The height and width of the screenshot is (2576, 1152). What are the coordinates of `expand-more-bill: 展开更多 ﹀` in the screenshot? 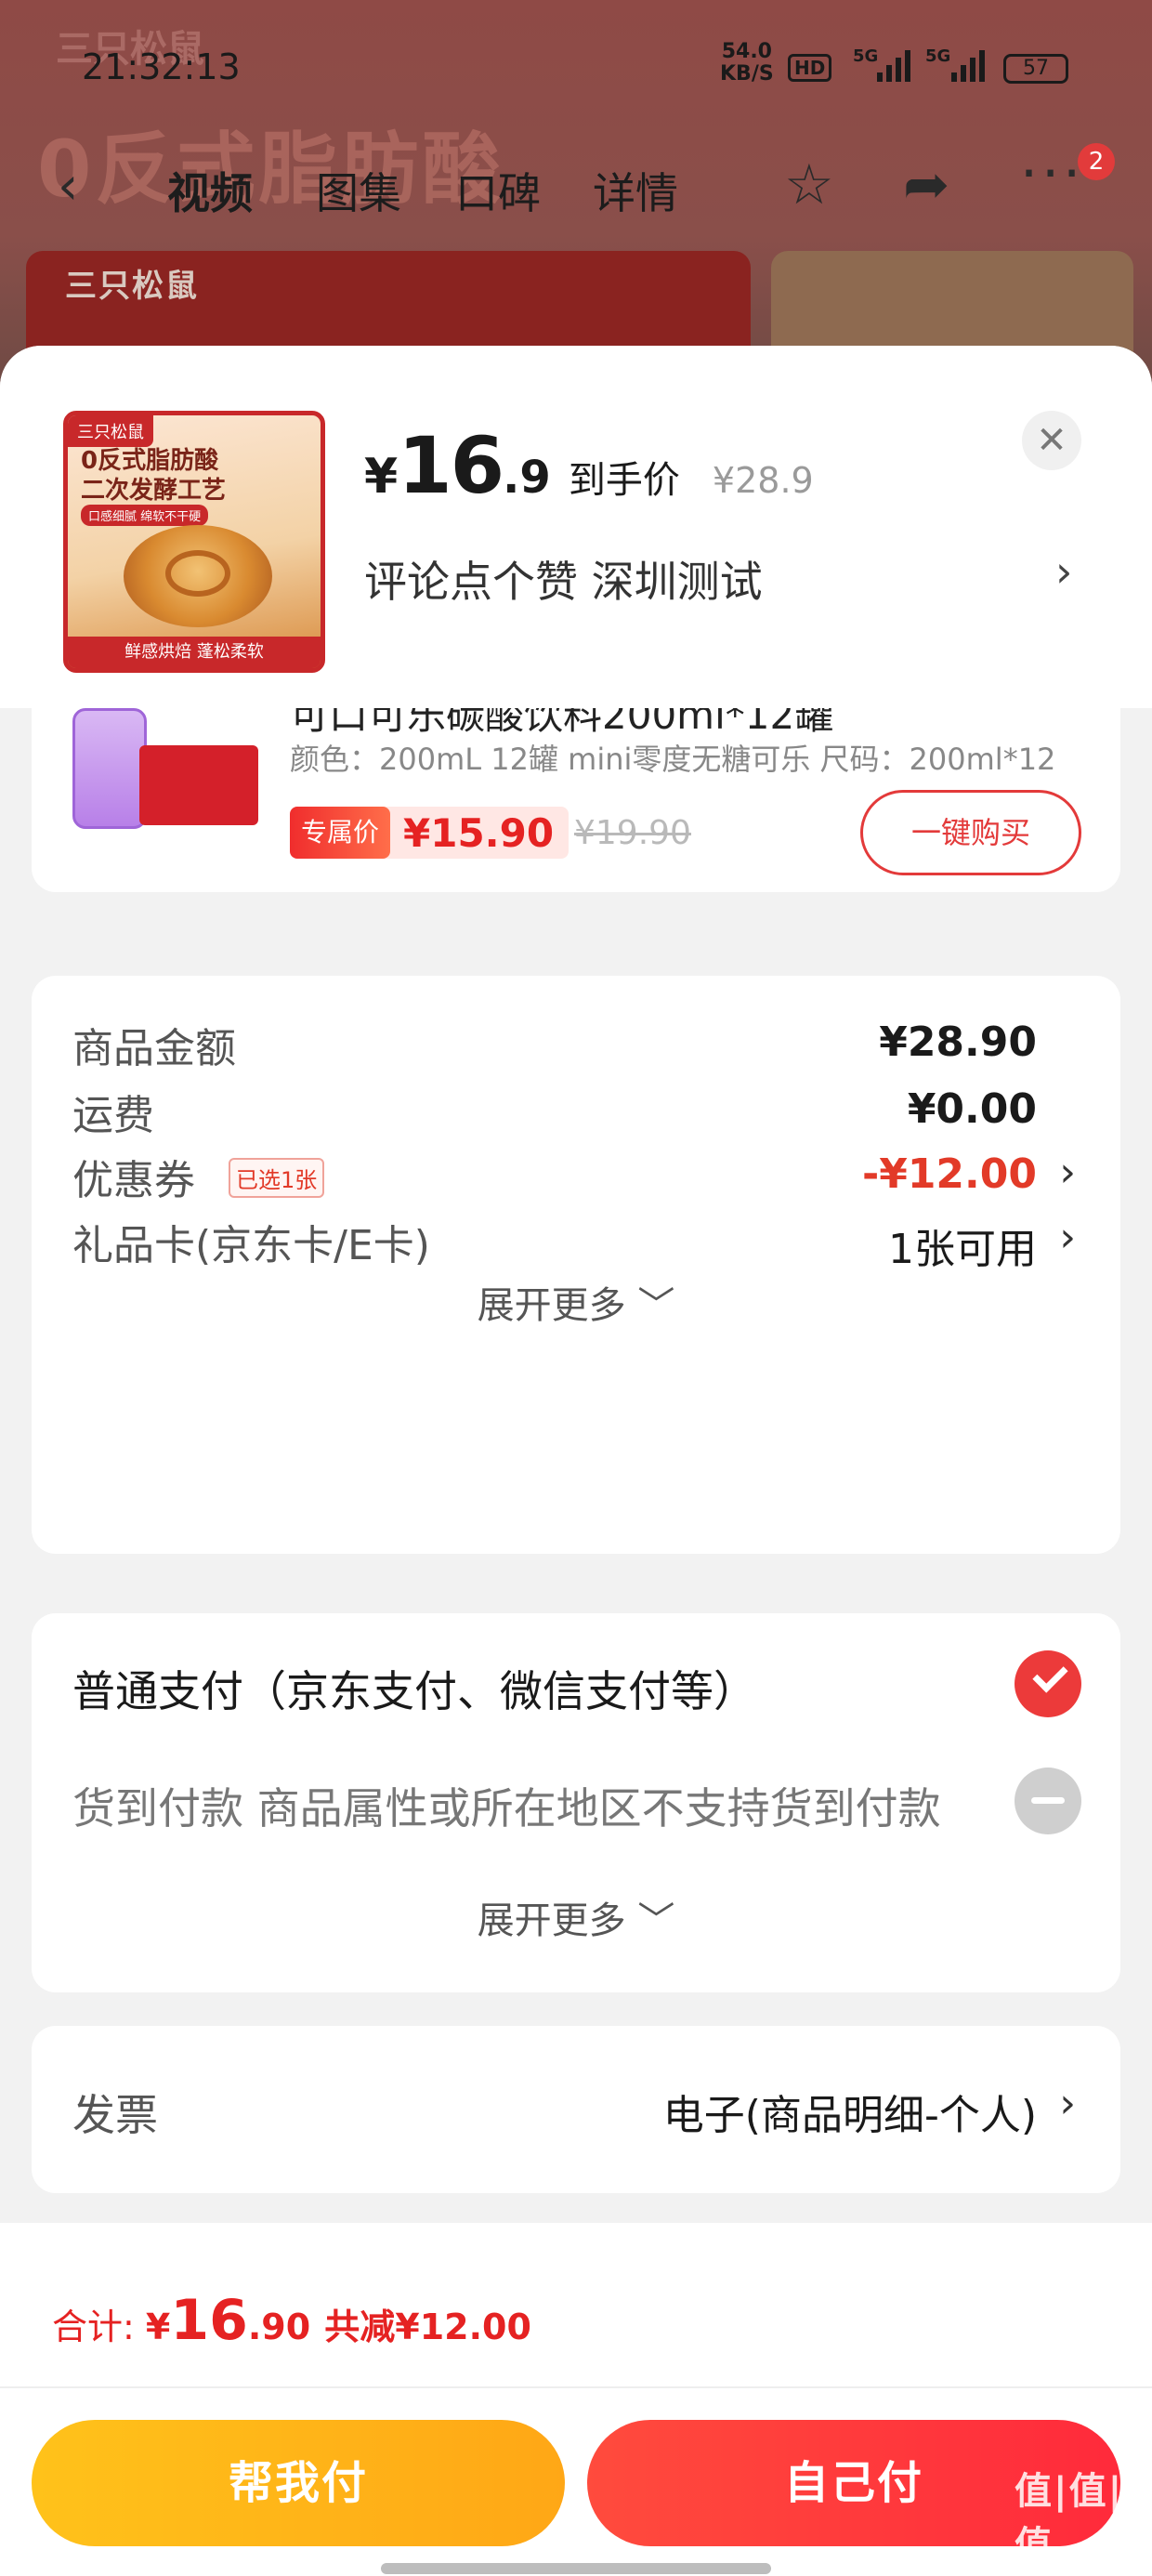 It's located at (576, 1302).